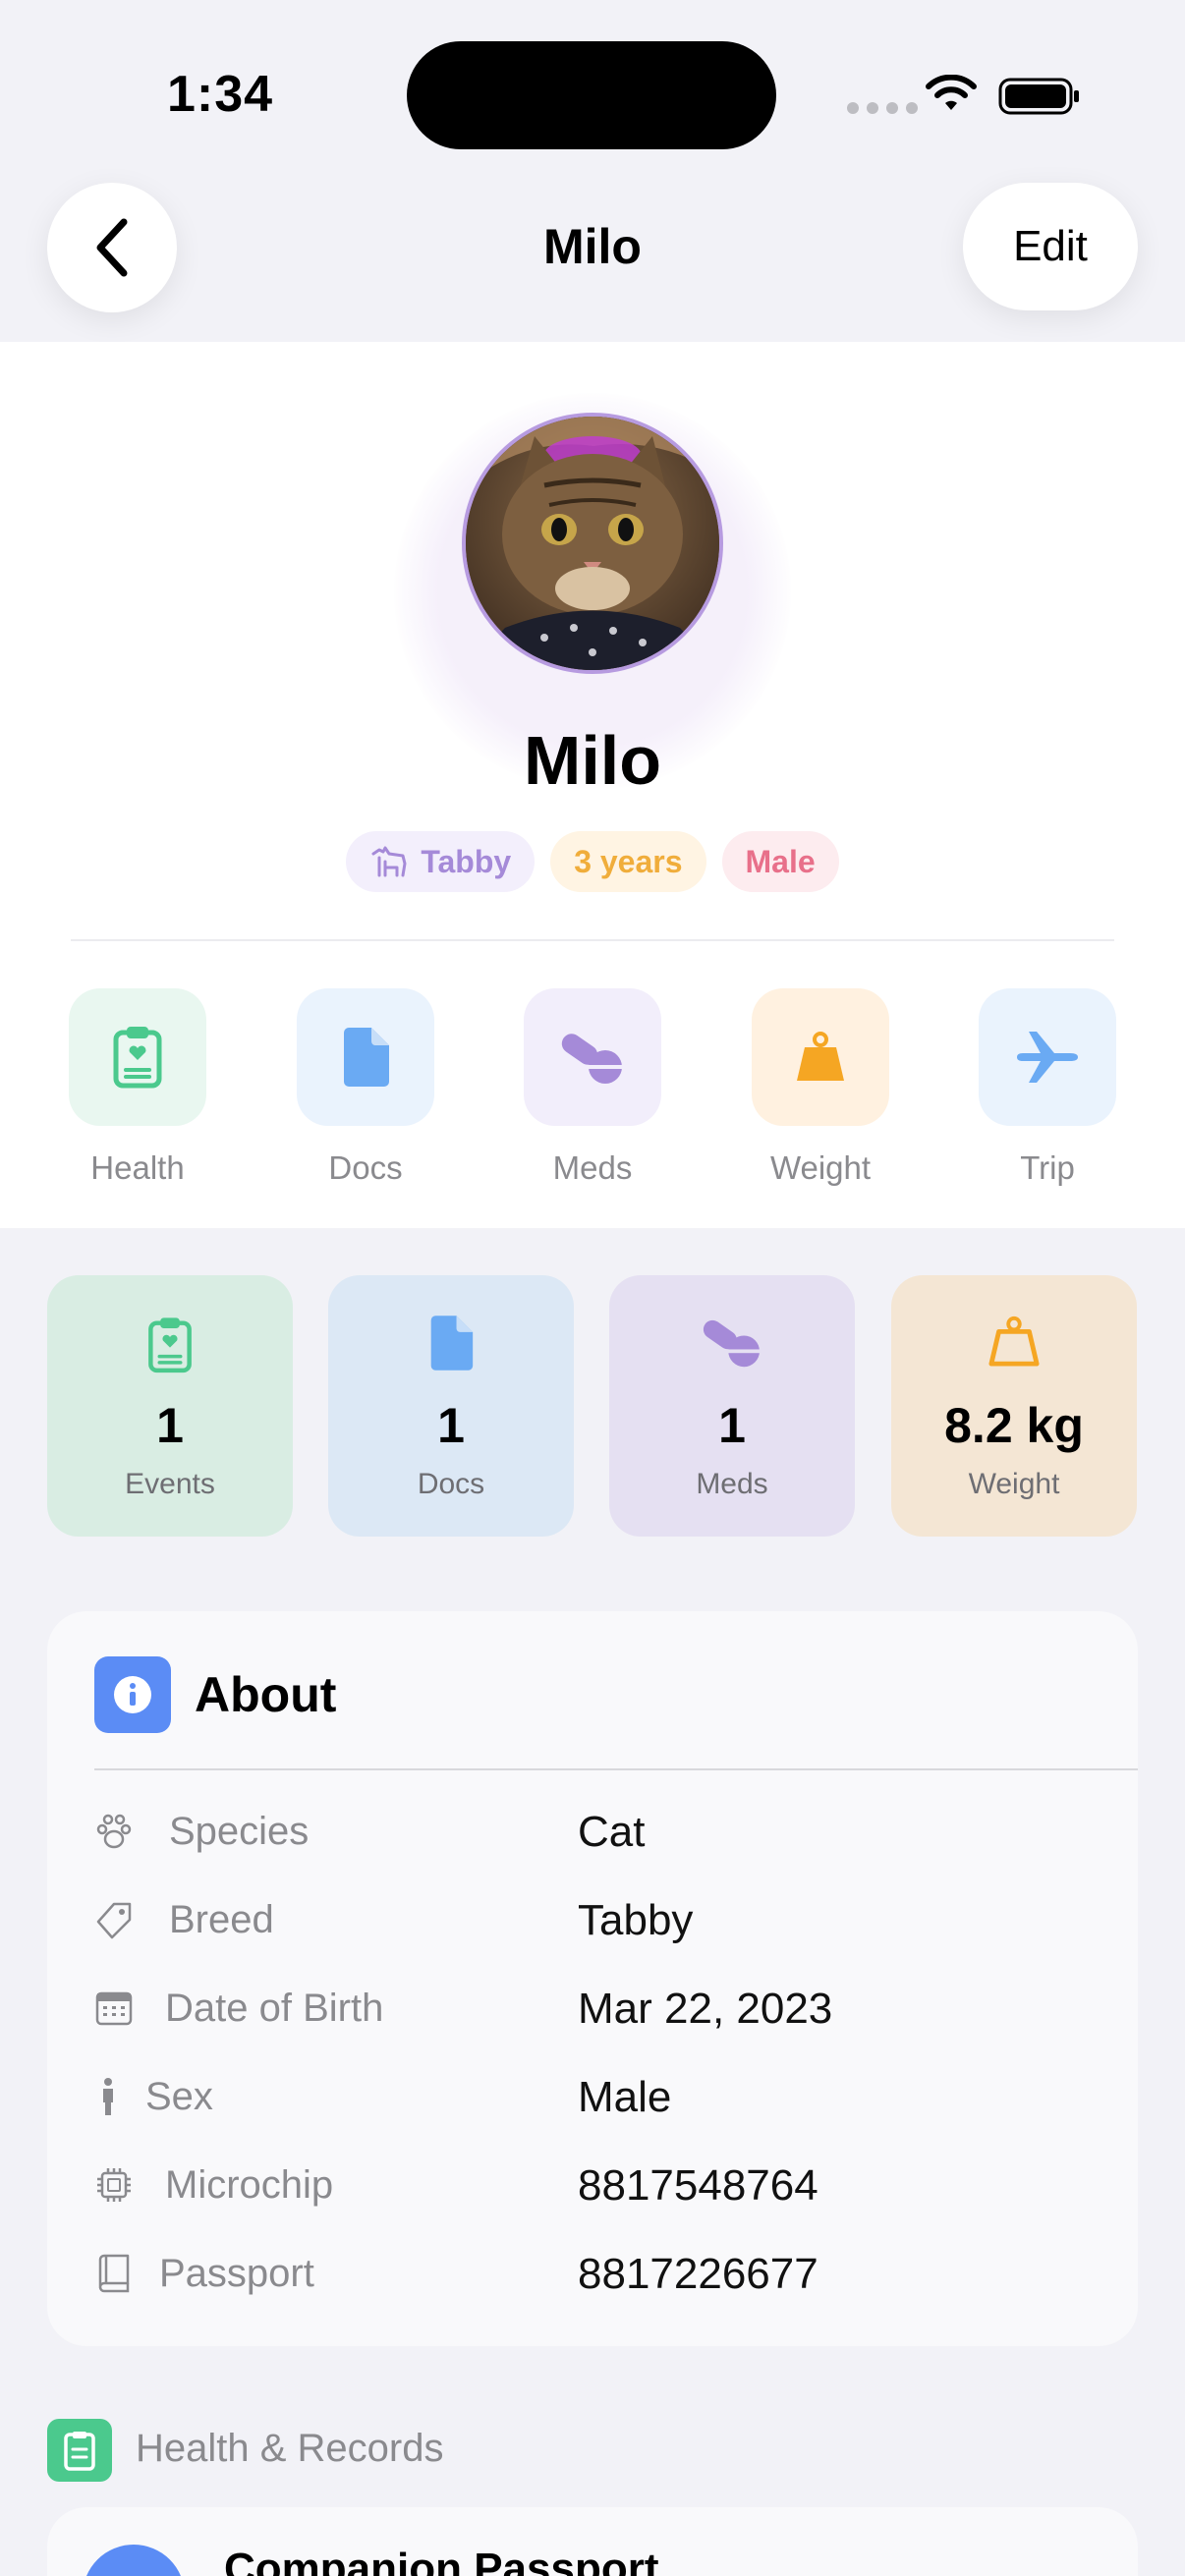 This screenshot has width=1185, height=2576. I want to click on quick-action-label: Docs, so click(366, 1167).